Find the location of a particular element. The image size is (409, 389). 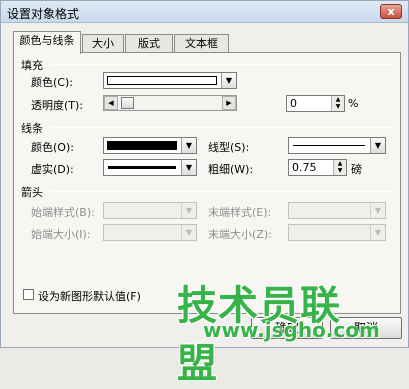

line-divider is located at coordinates (222, 127).